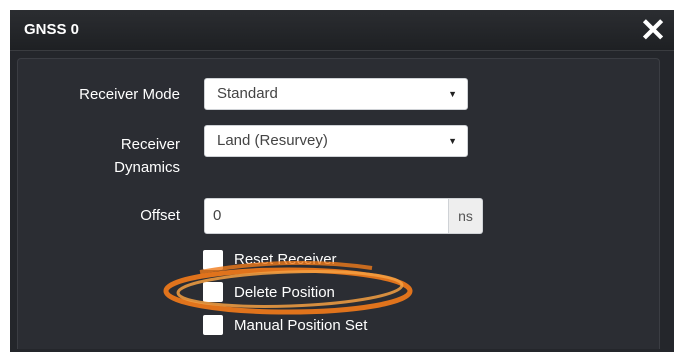 The image size is (674, 352). Describe the element at coordinates (247, 93) in the screenshot. I see `receiver-mode-value: Standard` at that location.